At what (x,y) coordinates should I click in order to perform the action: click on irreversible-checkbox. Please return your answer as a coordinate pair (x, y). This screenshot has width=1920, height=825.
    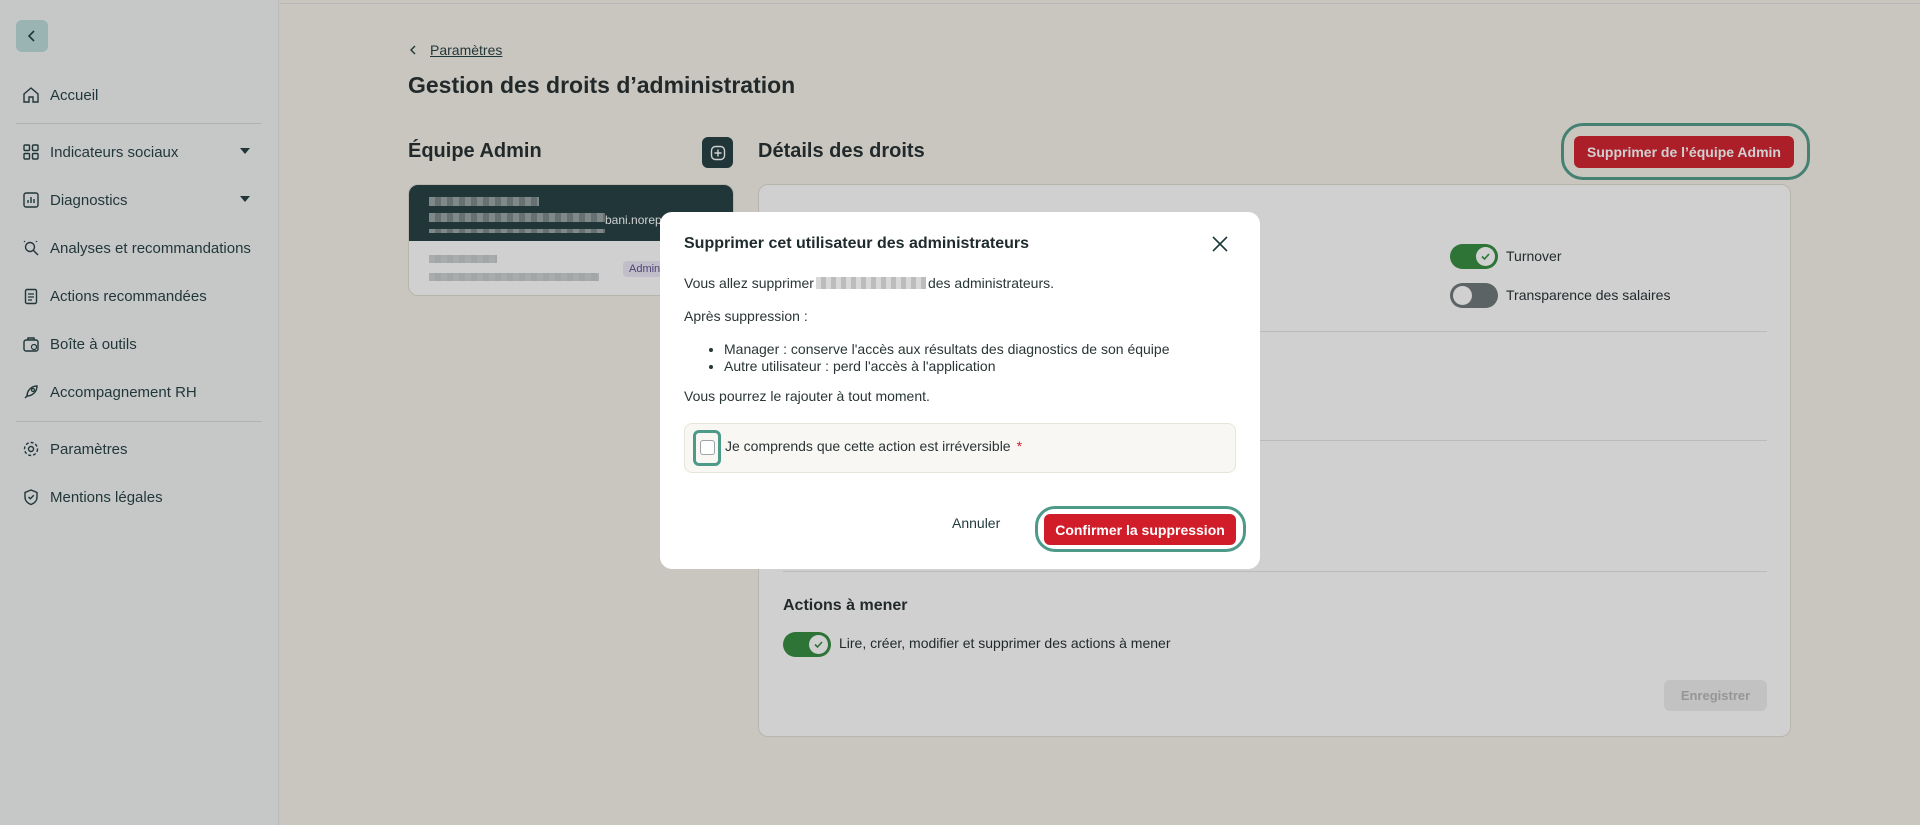
    Looking at the image, I should click on (707, 447).